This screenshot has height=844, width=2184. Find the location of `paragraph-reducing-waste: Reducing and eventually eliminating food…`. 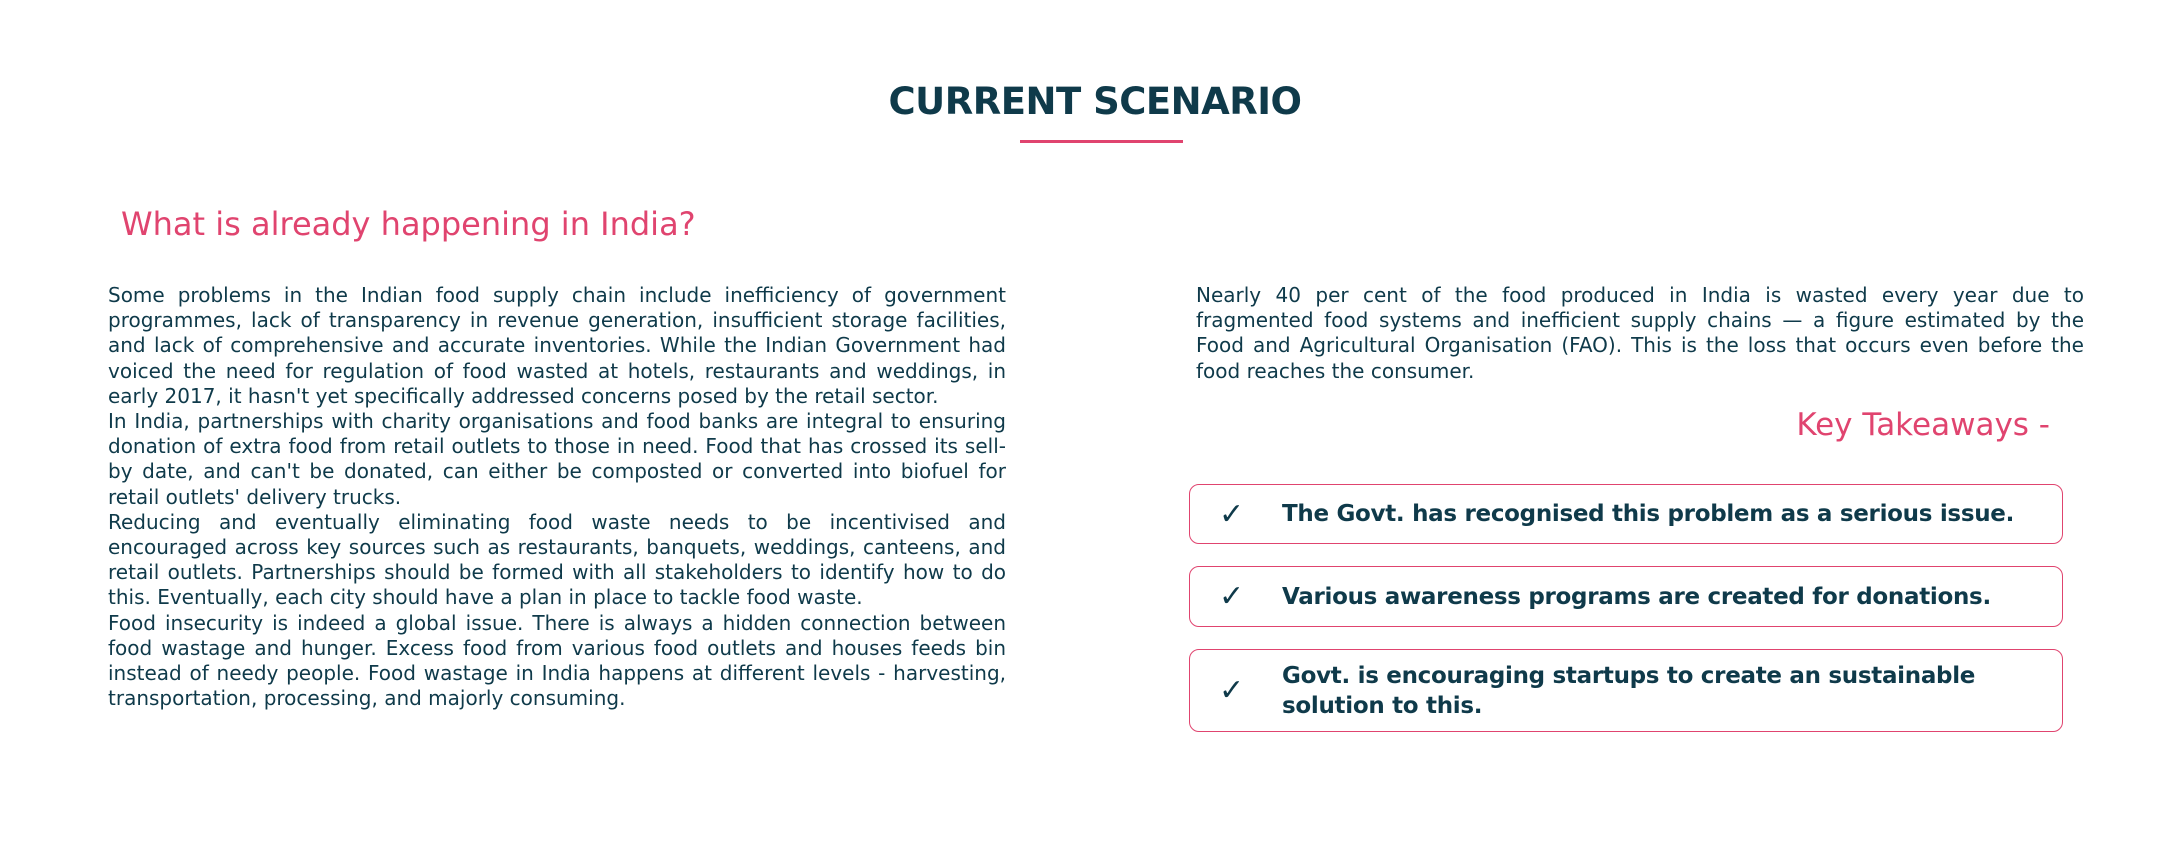

paragraph-reducing-waste: Reducing and eventually eliminating food… is located at coordinates (557, 559).